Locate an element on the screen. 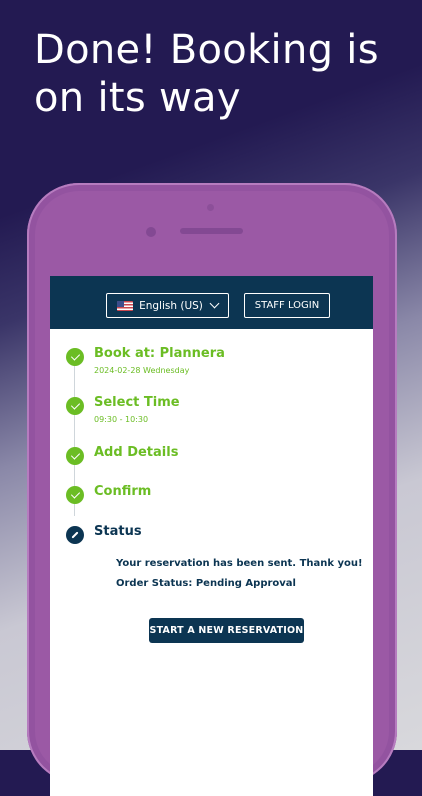 Image resolution: width=422 pixels, height=796 pixels. step-subtitle: 09:30 - 10:30 is located at coordinates (121, 419).